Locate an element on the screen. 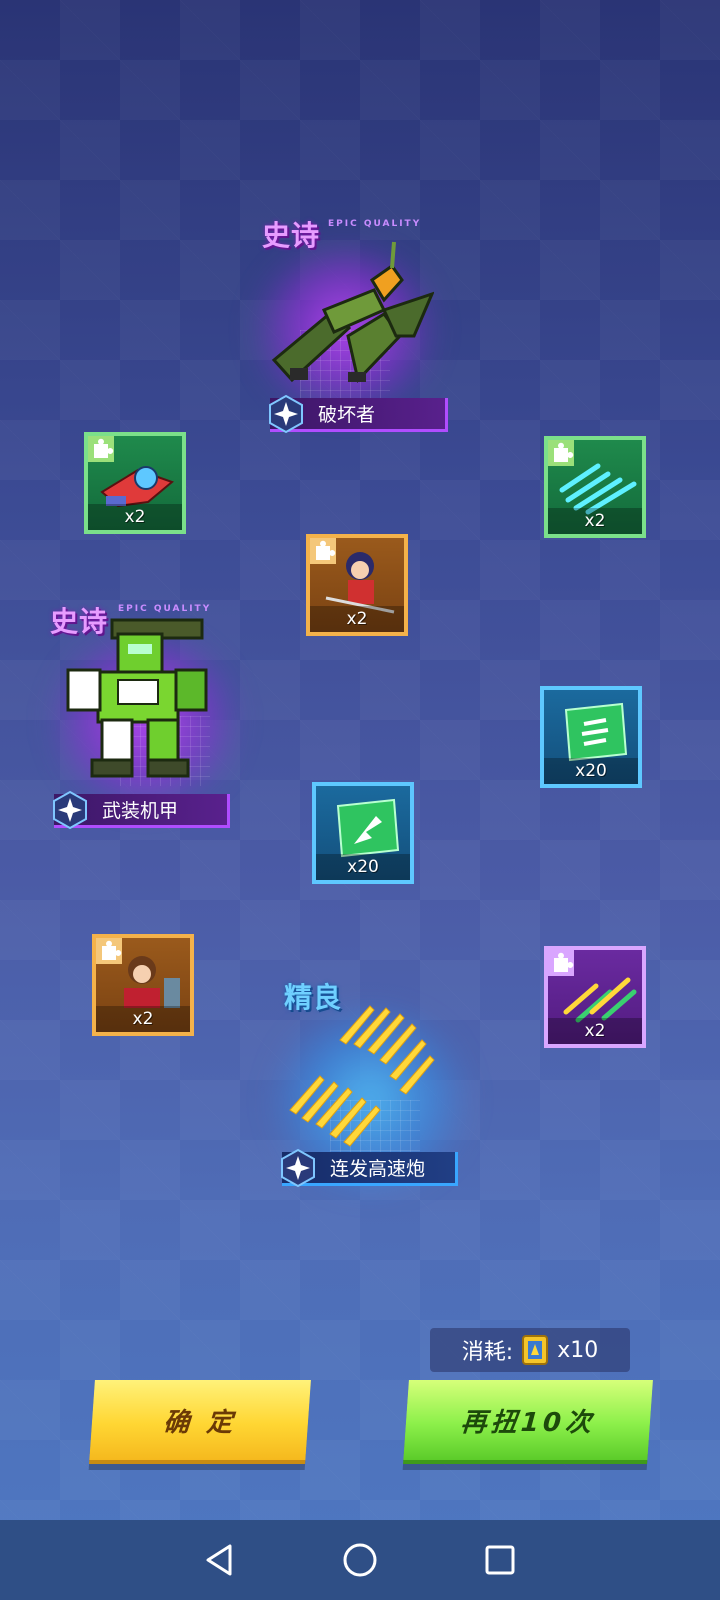  home-button is located at coordinates (360, 1560).